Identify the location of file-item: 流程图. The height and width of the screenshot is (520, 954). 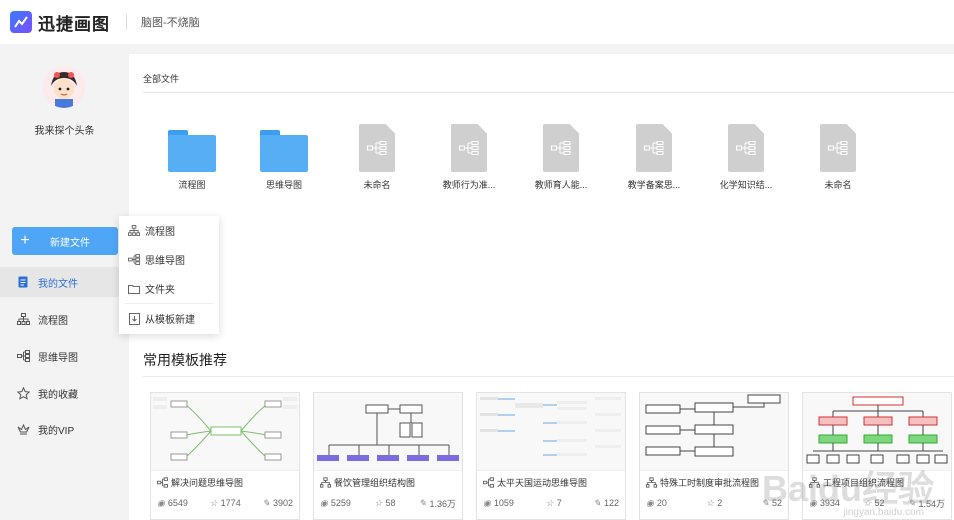
(192, 157).